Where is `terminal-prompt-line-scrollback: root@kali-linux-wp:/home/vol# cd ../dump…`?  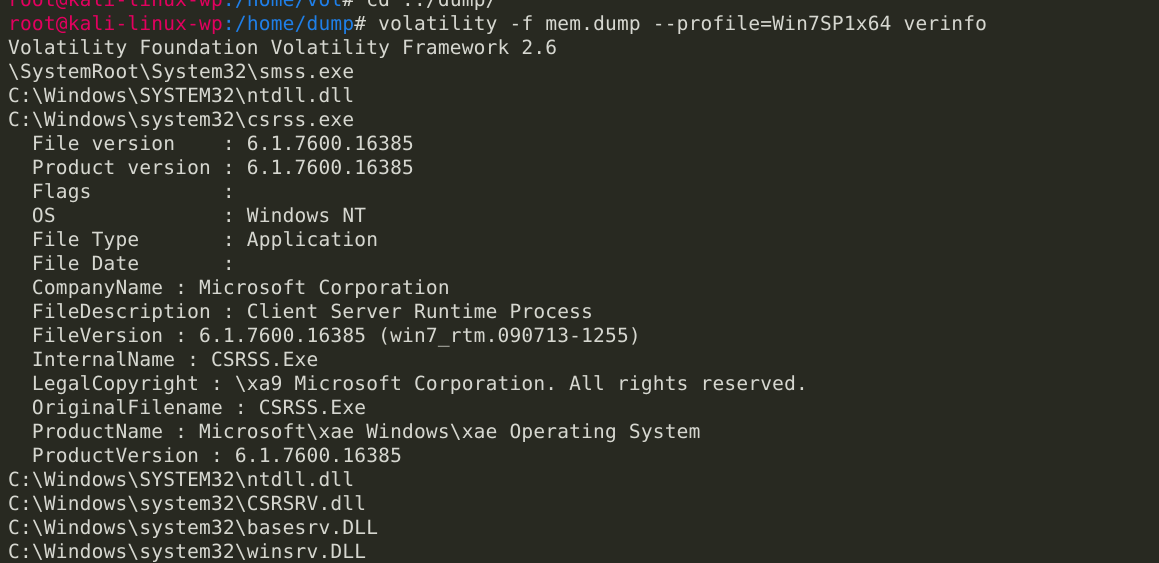 terminal-prompt-line-scrollback: root@kali-linux-wp:/home/vol# cd ../dump… is located at coordinates (583, 6).